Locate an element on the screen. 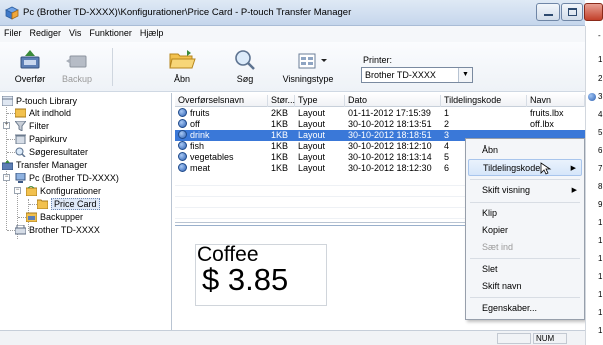 The image size is (603, 345). cell-code: 3 is located at coordinates (447, 135).